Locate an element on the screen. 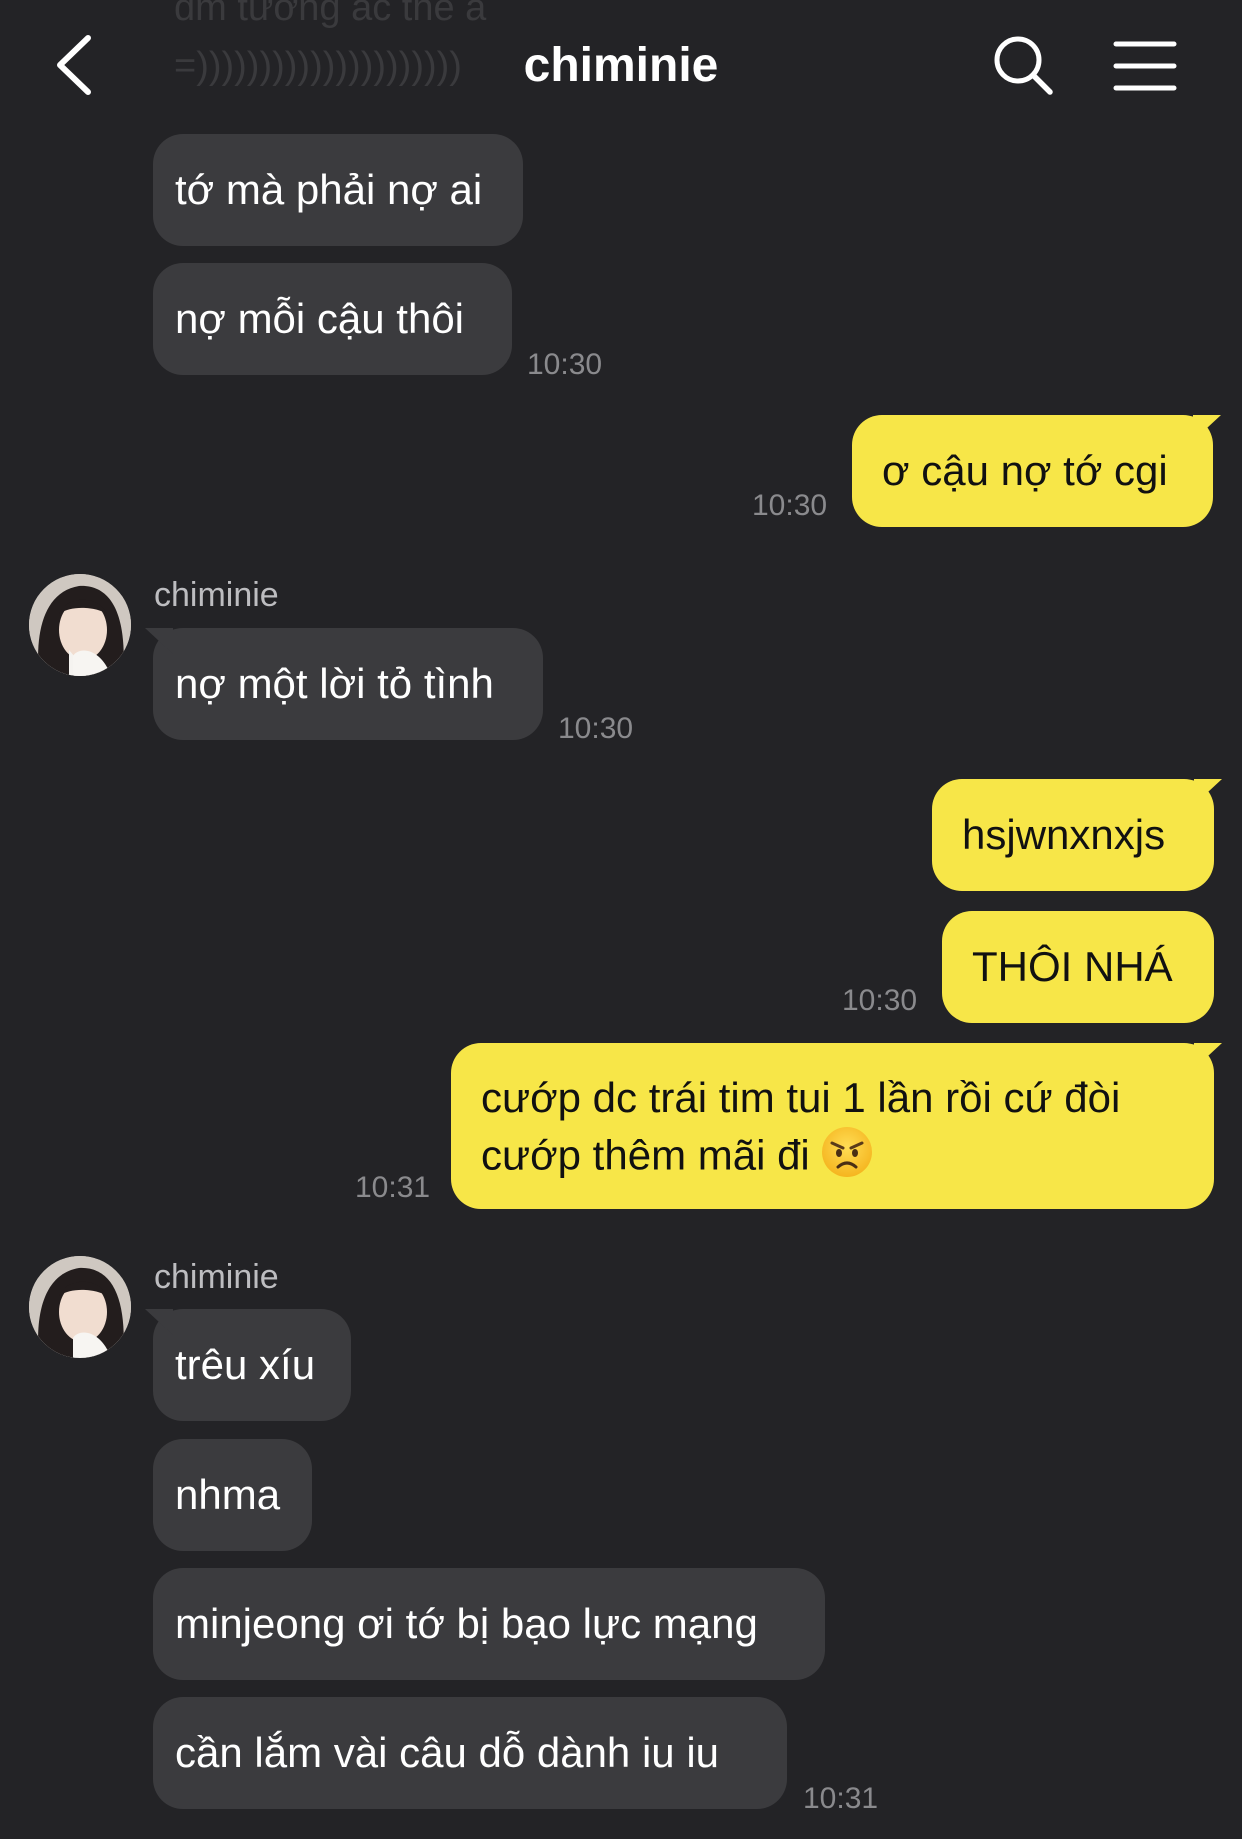 This screenshot has width=1242, height=1839. outgoing-message-bubble: ơ cậu nợ tớ cgi is located at coordinates (1032, 471).